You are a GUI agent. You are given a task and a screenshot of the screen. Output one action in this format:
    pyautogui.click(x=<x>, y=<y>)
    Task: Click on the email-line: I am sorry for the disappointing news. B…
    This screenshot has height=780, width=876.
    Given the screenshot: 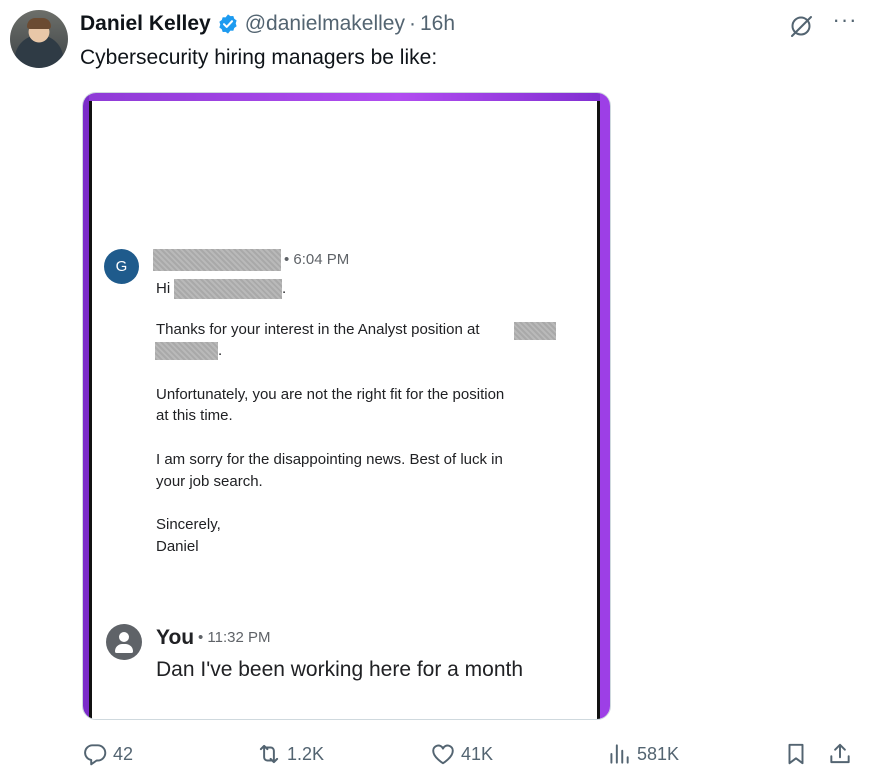 What is the action you would take?
    pyautogui.click(x=329, y=459)
    